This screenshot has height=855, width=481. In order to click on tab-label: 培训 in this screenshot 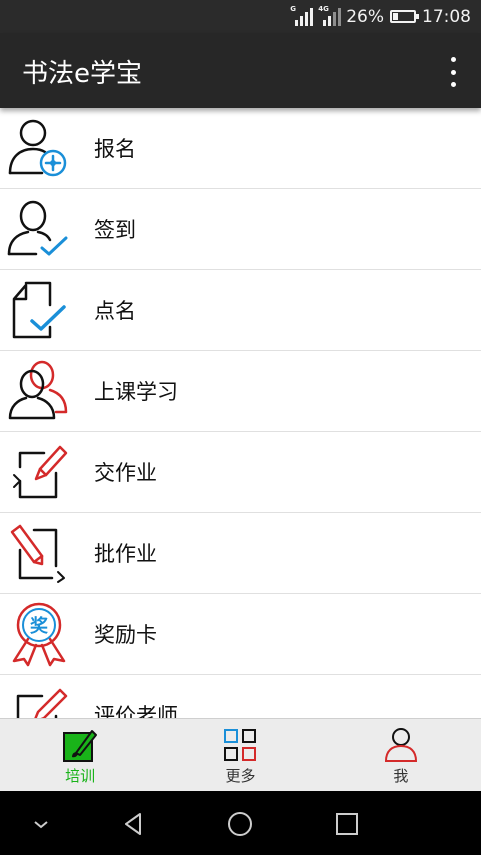, I will do `click(80, 776)`.